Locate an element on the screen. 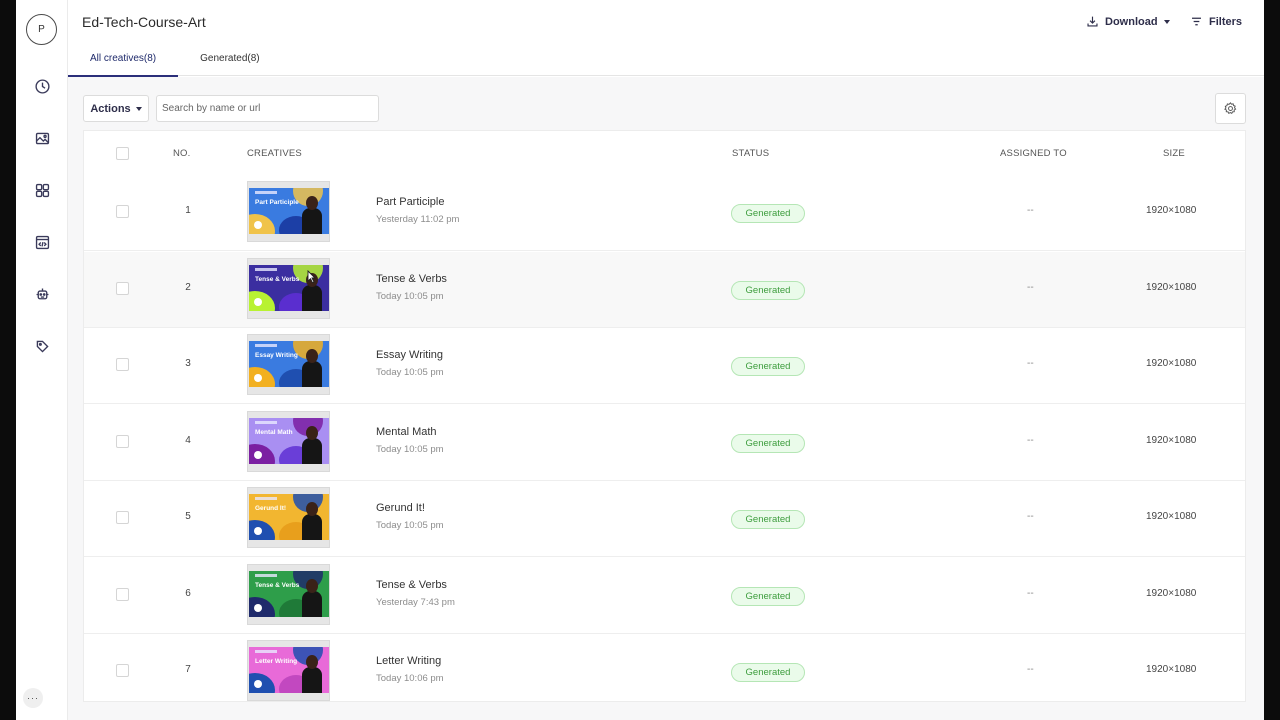 This screenshot has width=1280, height=720. thumbnail-art: Part Participle is located at coordinates (289, 211).